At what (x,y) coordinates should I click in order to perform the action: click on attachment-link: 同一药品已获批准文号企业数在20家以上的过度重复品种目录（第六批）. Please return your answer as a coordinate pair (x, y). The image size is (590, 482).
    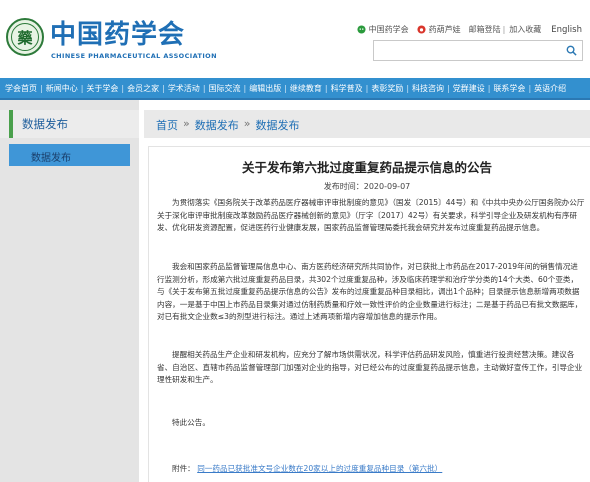
    Looking at the image, I should click on (319, 468).